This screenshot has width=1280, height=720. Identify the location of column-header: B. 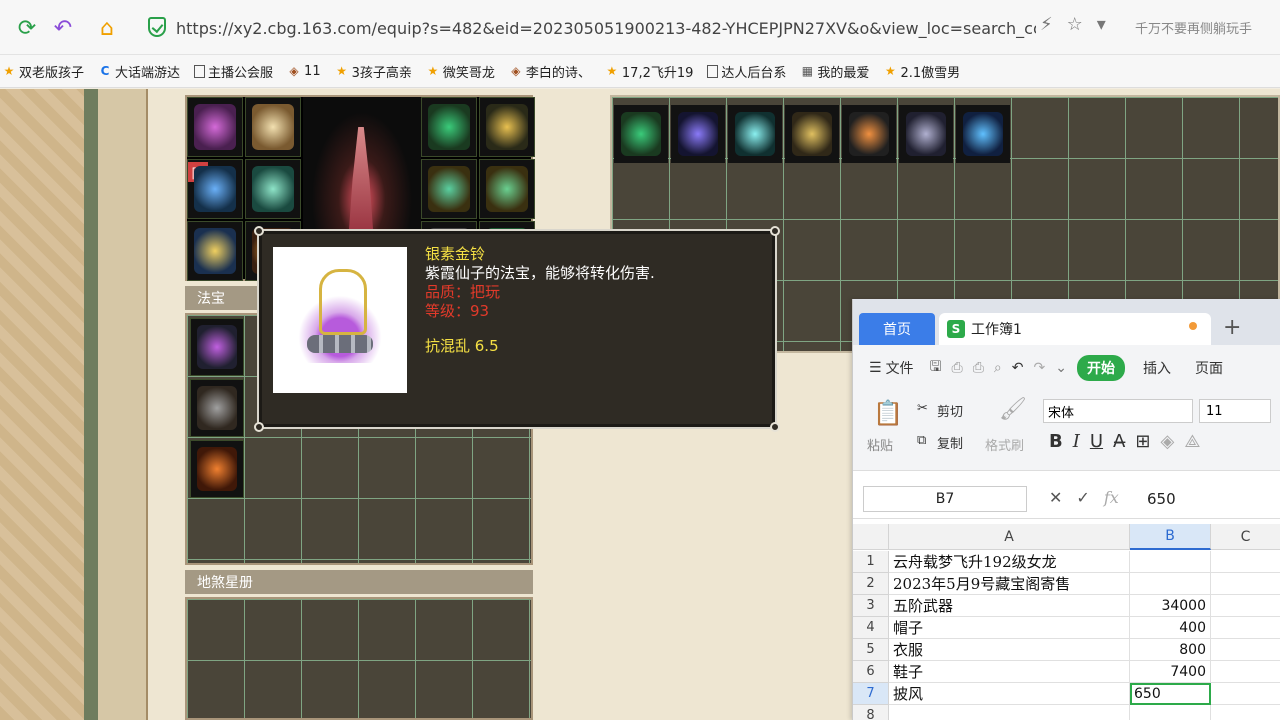
(1170, 537).